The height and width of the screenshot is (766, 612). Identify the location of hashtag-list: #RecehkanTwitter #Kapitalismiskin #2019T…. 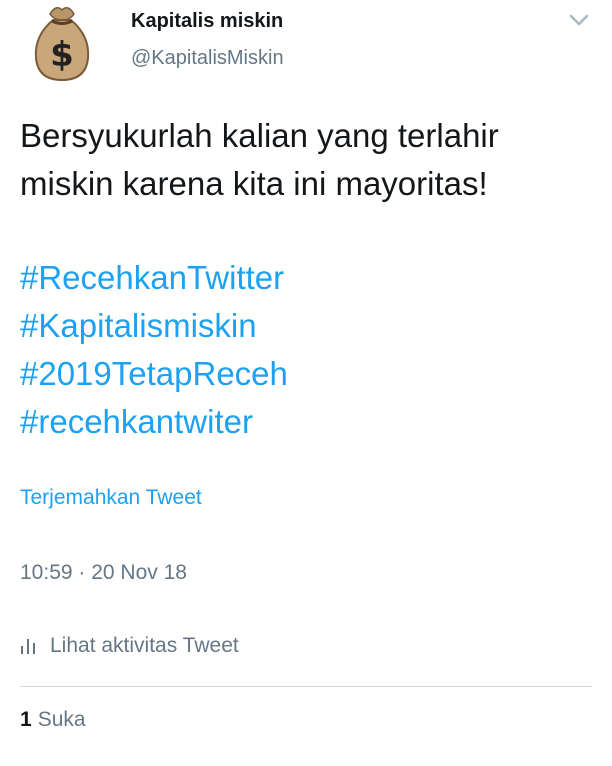
(154, 350).